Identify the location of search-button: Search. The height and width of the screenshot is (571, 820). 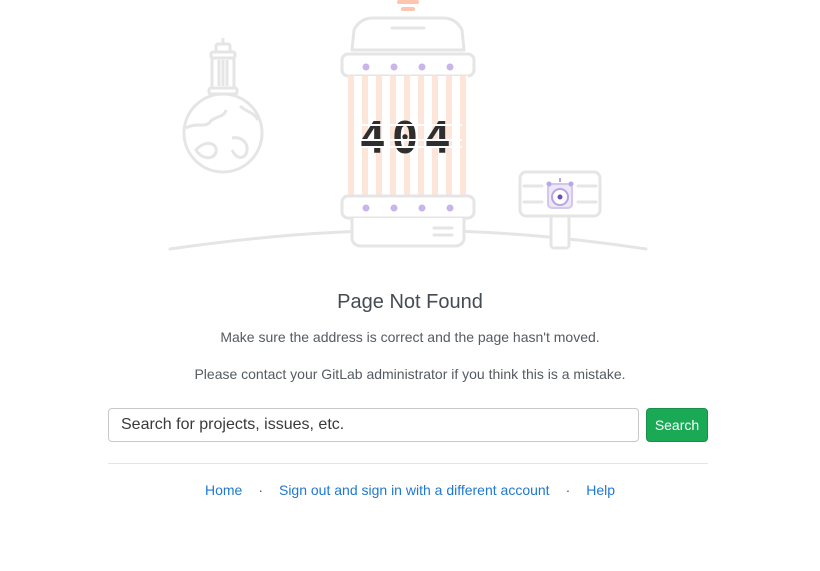
(677, 425).